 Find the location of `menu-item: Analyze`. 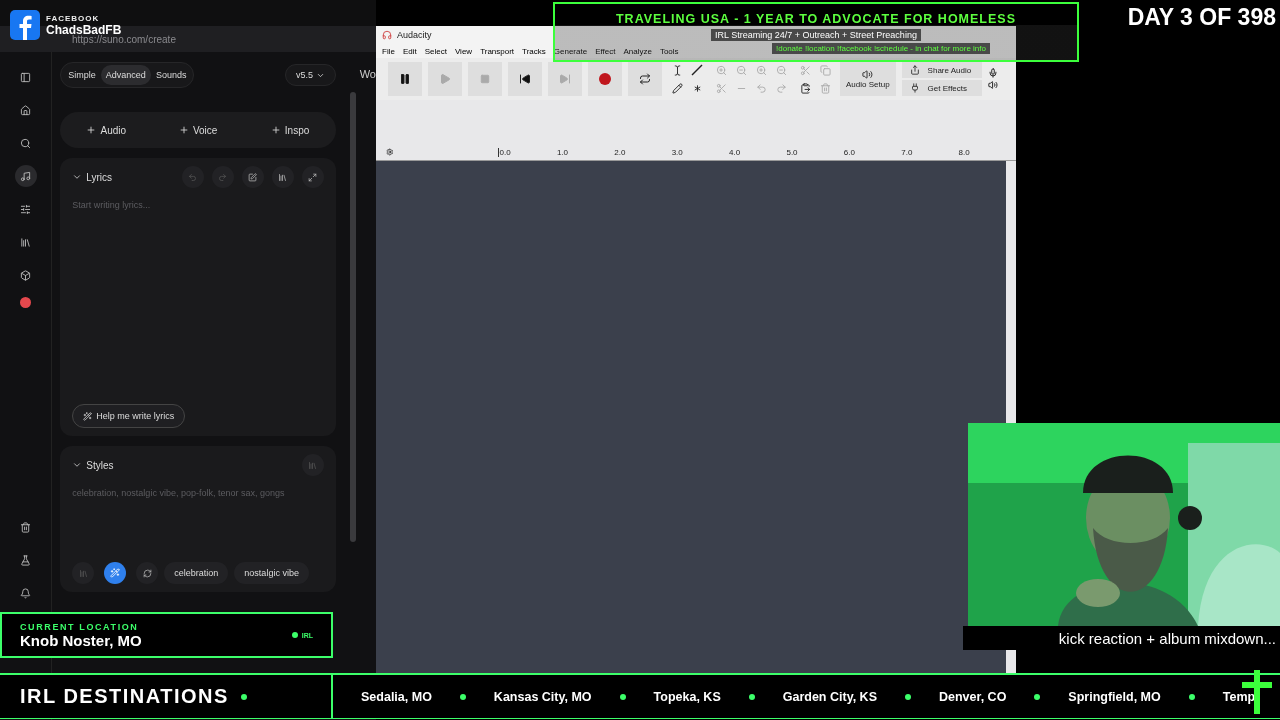

menu-item: Analyze is located at coordinates (637, 51).